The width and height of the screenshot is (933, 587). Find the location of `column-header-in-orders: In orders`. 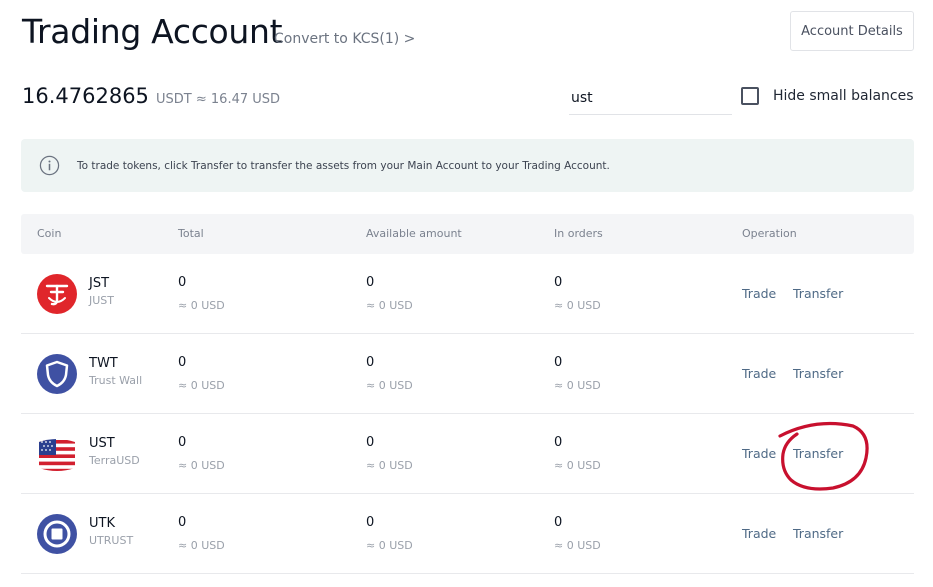

column-header-in-orders: In orders is located at coordinates (578, 233).